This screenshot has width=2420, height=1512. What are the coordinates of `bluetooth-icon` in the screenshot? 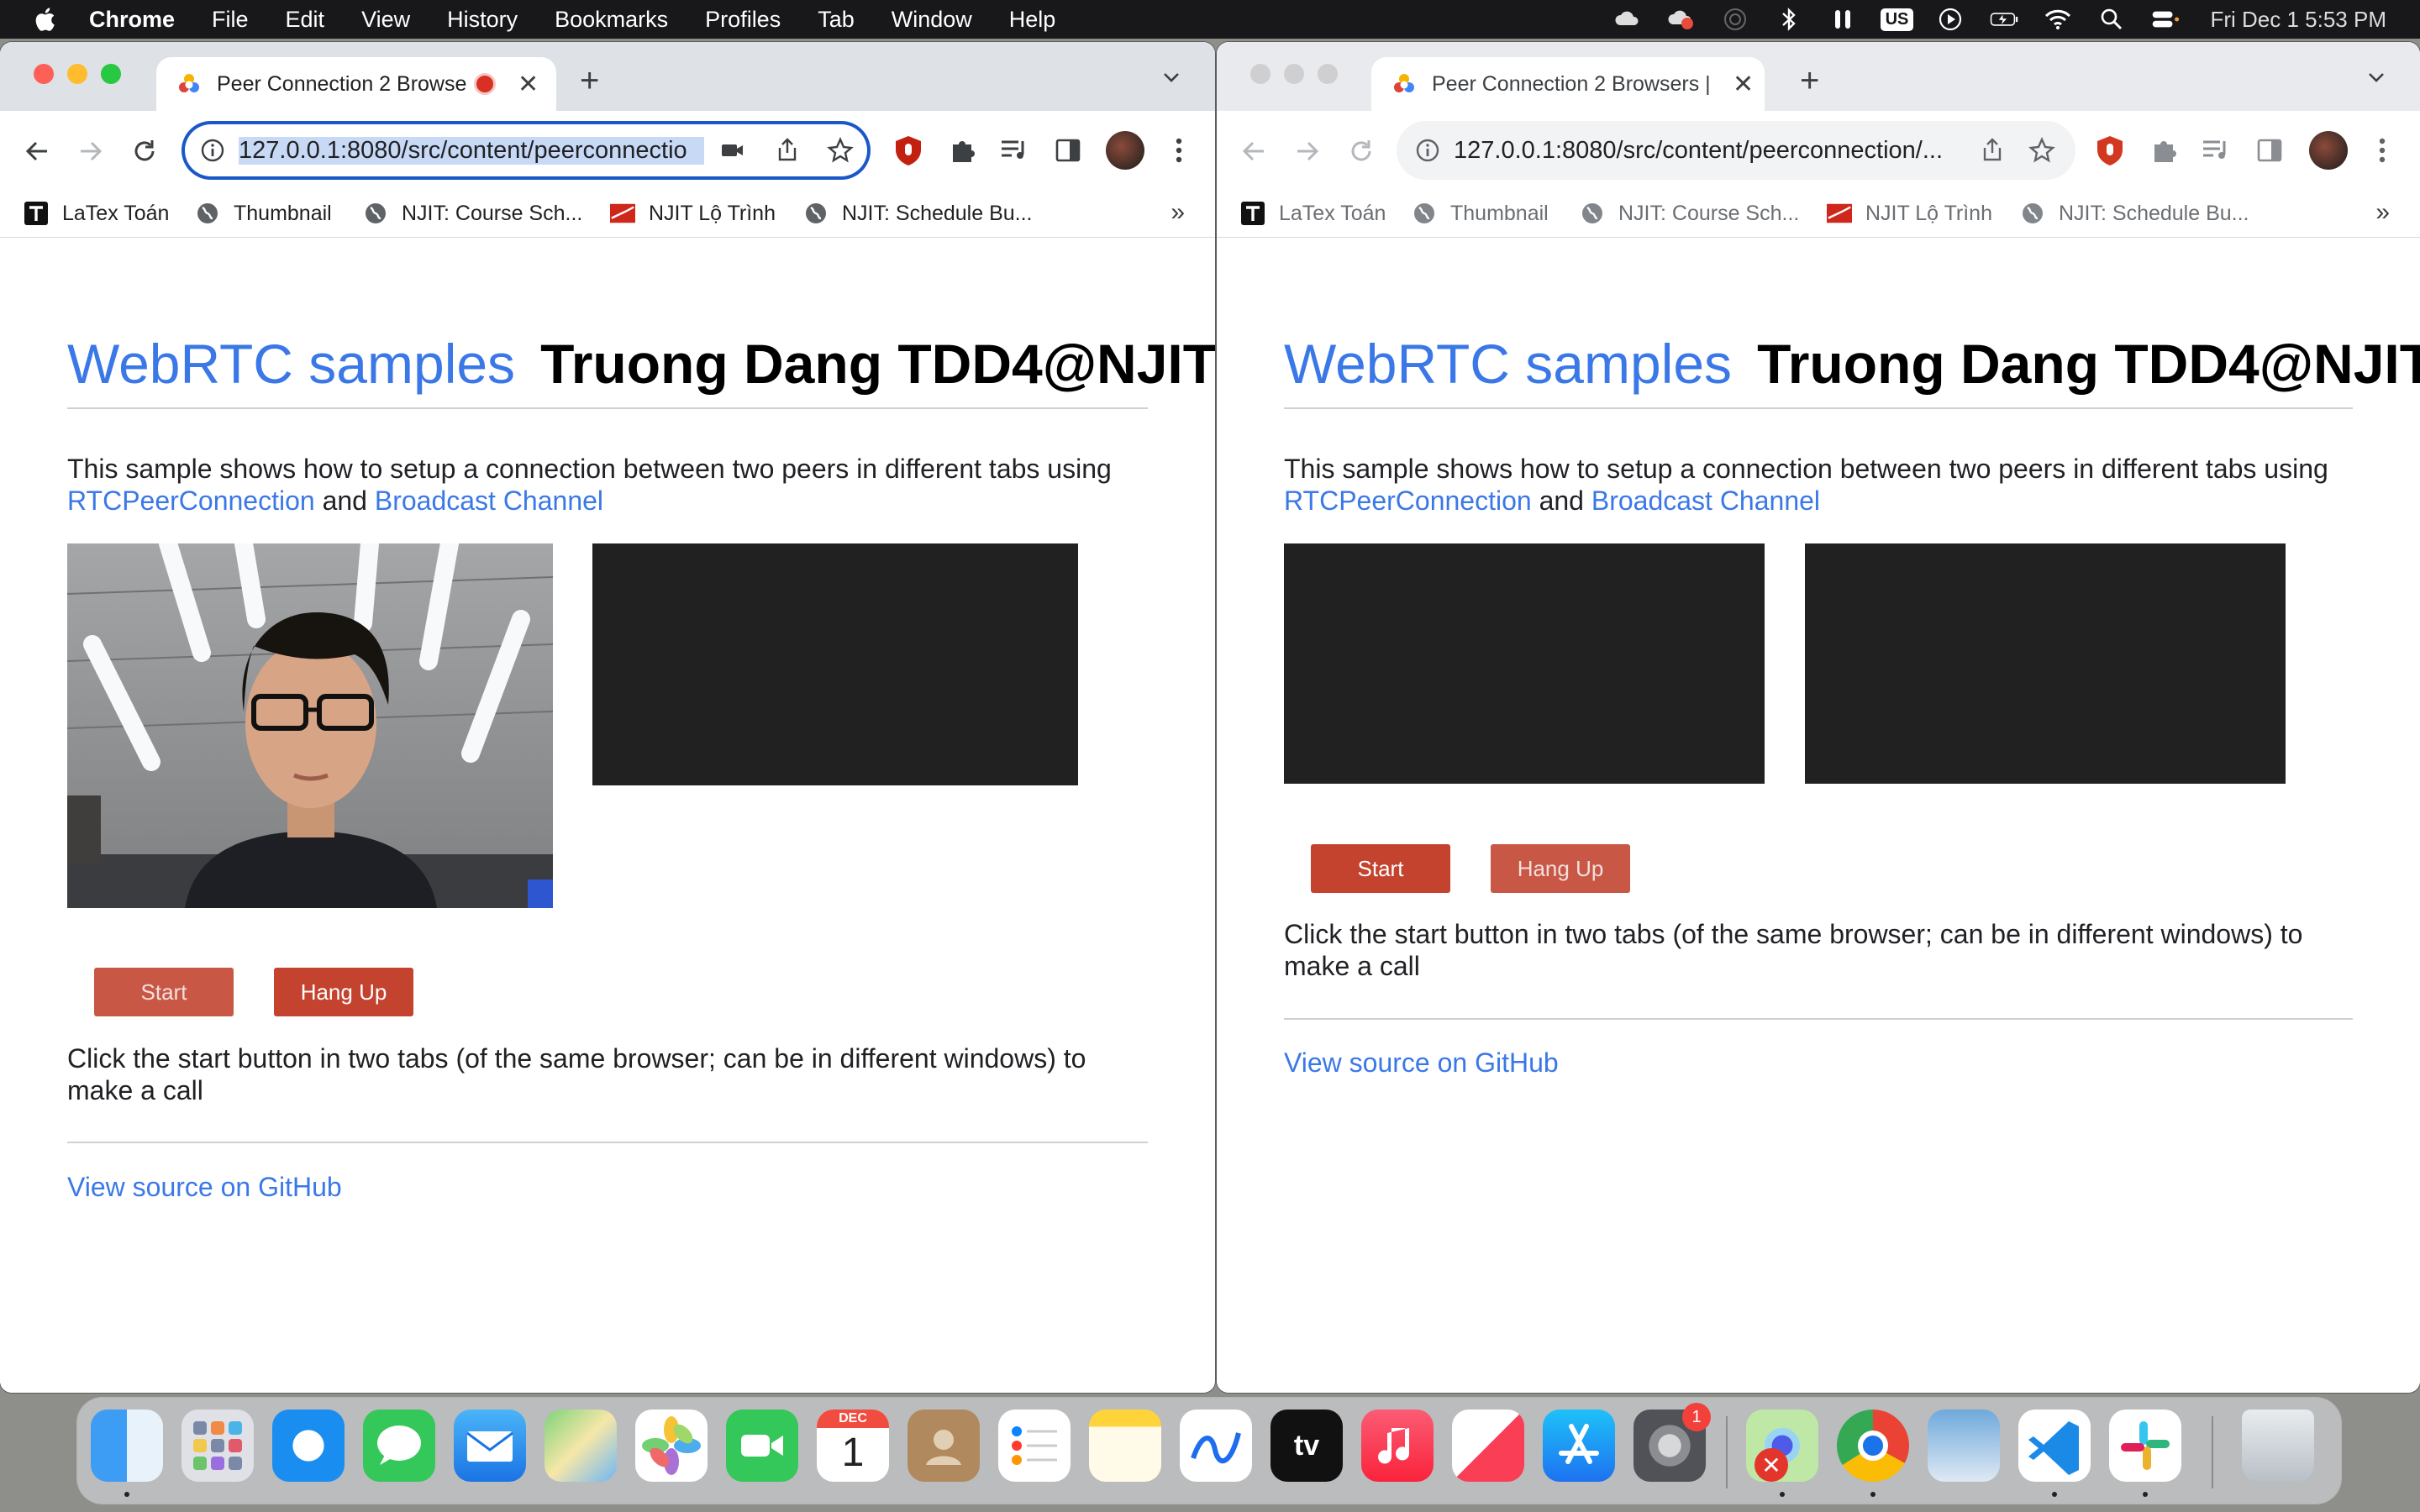 It's located at (1789, 19).